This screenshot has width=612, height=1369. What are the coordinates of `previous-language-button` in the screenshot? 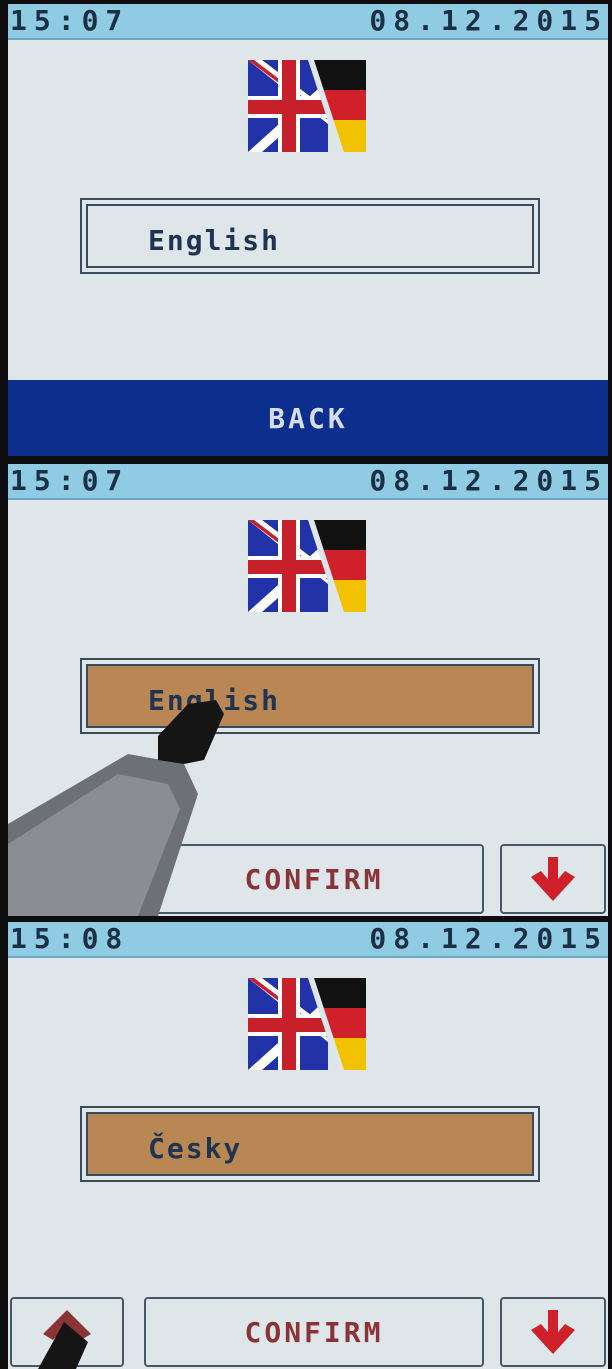 It's located at (67, 1332).